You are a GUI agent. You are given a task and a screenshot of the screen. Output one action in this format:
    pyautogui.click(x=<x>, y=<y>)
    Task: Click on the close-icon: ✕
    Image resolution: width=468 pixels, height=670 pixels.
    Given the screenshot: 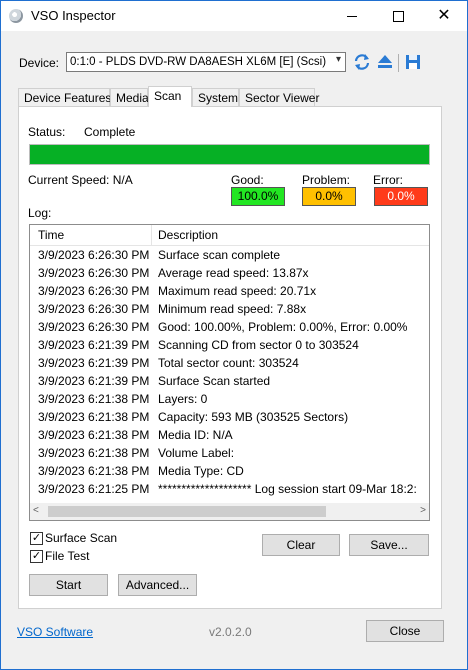 What is the action you would take?
    pyautogui.click(x=444, y=15)
    